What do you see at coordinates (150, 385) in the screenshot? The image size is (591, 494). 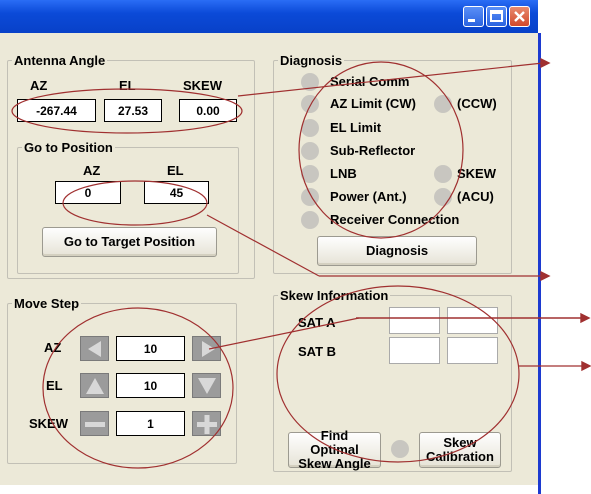 I see `el-step-input: 10` at bounding box center [150, 385].